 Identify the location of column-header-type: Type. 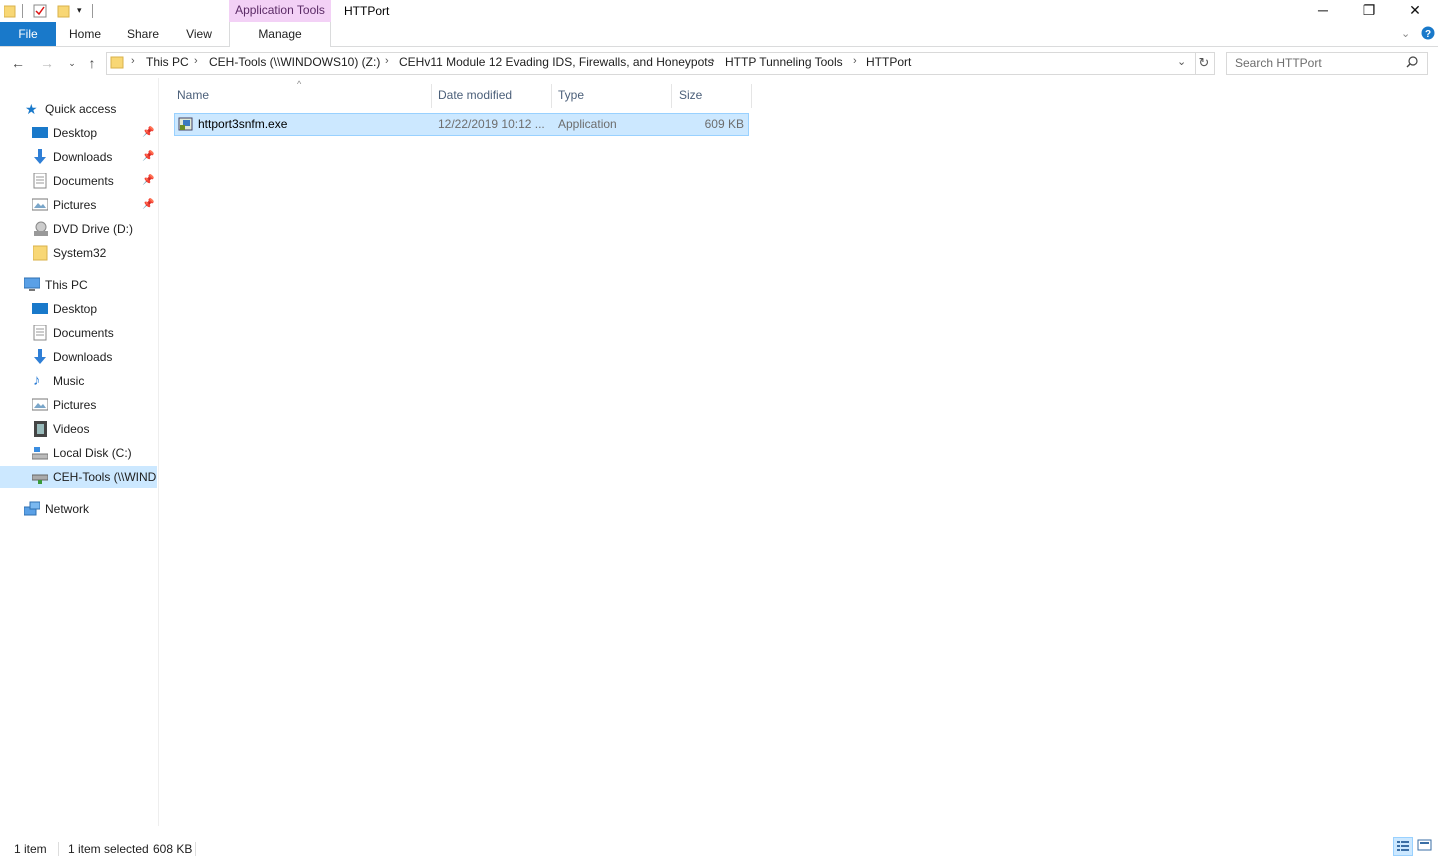
(571, 98).